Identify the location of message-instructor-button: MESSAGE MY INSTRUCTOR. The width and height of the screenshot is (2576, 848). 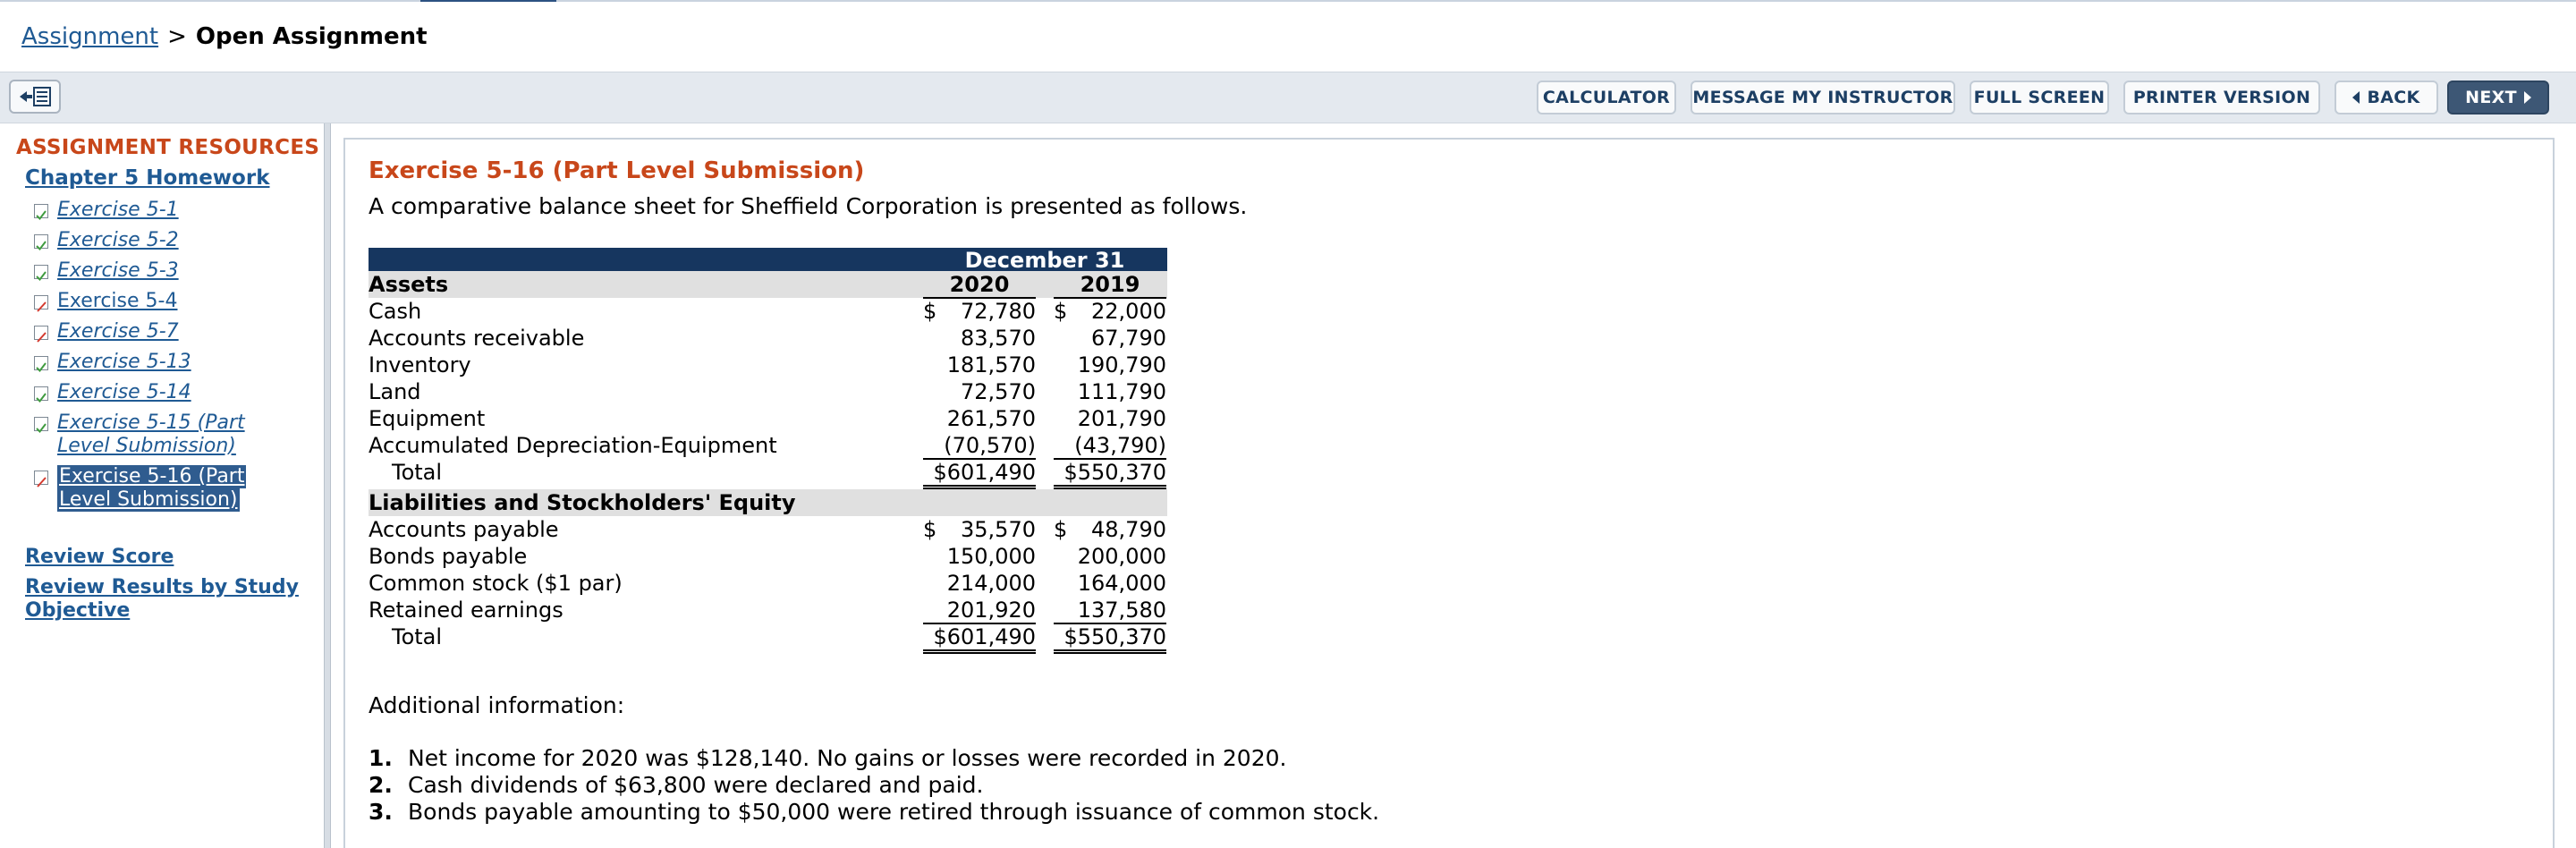
(1822, 97).